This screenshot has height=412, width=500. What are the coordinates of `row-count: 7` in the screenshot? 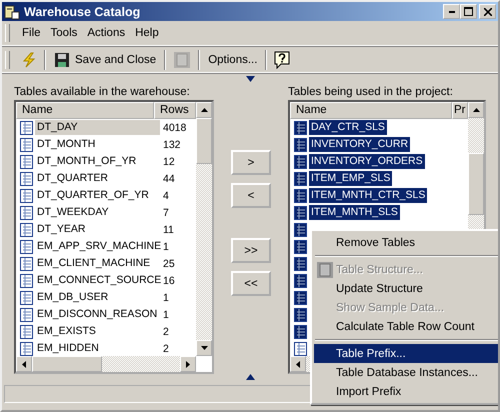 It's located at (165, 212).